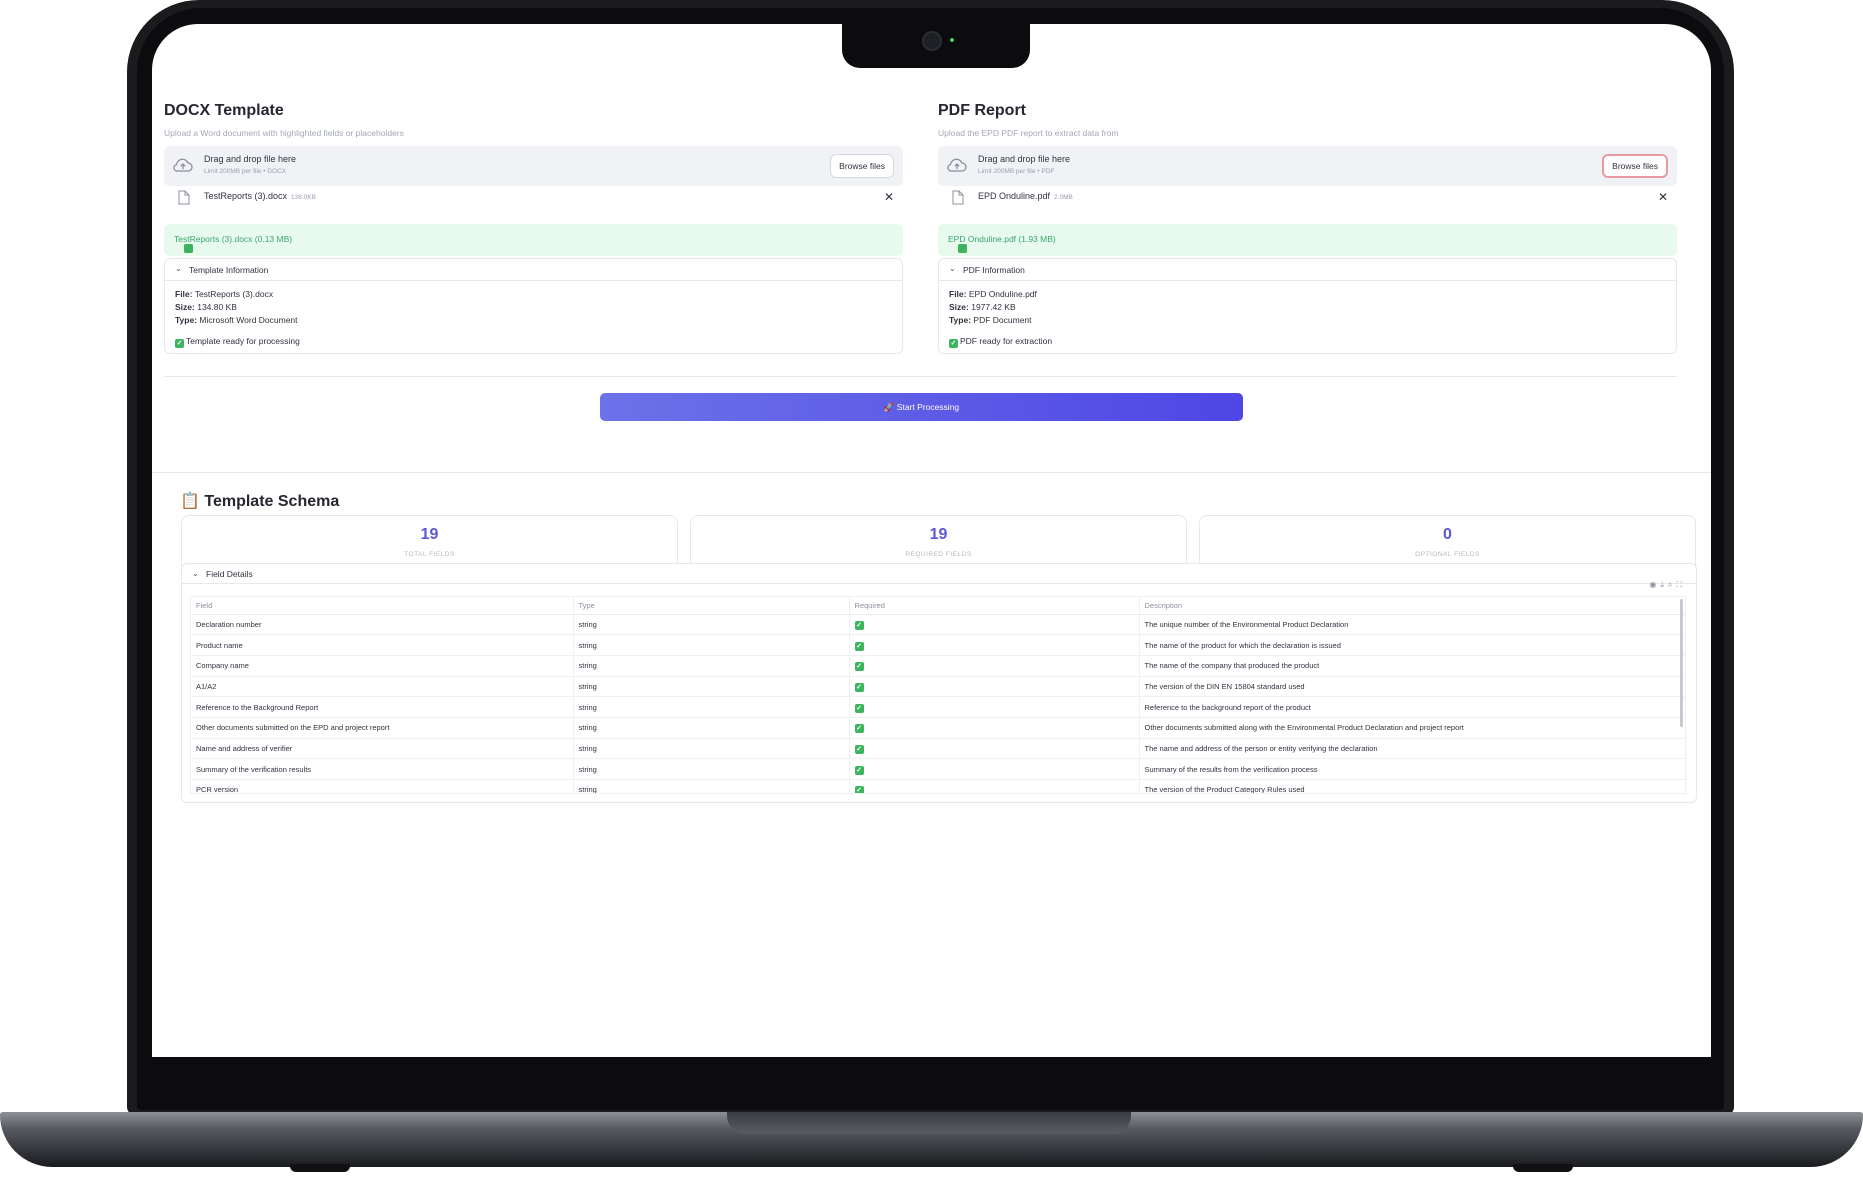  Describe the element at coordinates (229, 574) in the screenshot. I see `field-details-label: Field Details` at that location.